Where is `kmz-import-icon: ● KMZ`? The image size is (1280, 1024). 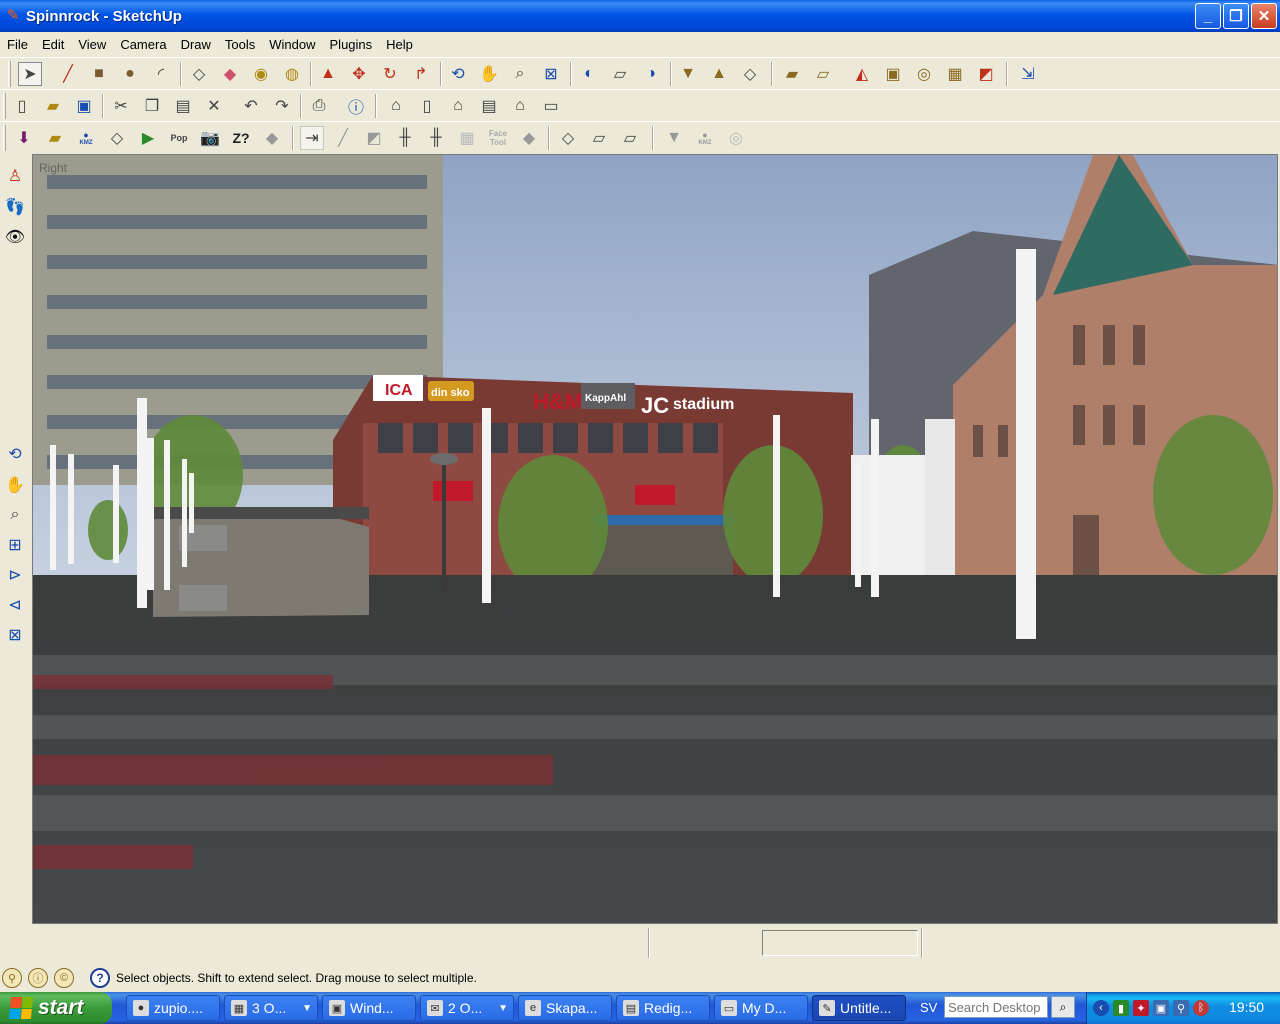 kmz-import-icon: ● KMZ is located at coordinates (705, 138).